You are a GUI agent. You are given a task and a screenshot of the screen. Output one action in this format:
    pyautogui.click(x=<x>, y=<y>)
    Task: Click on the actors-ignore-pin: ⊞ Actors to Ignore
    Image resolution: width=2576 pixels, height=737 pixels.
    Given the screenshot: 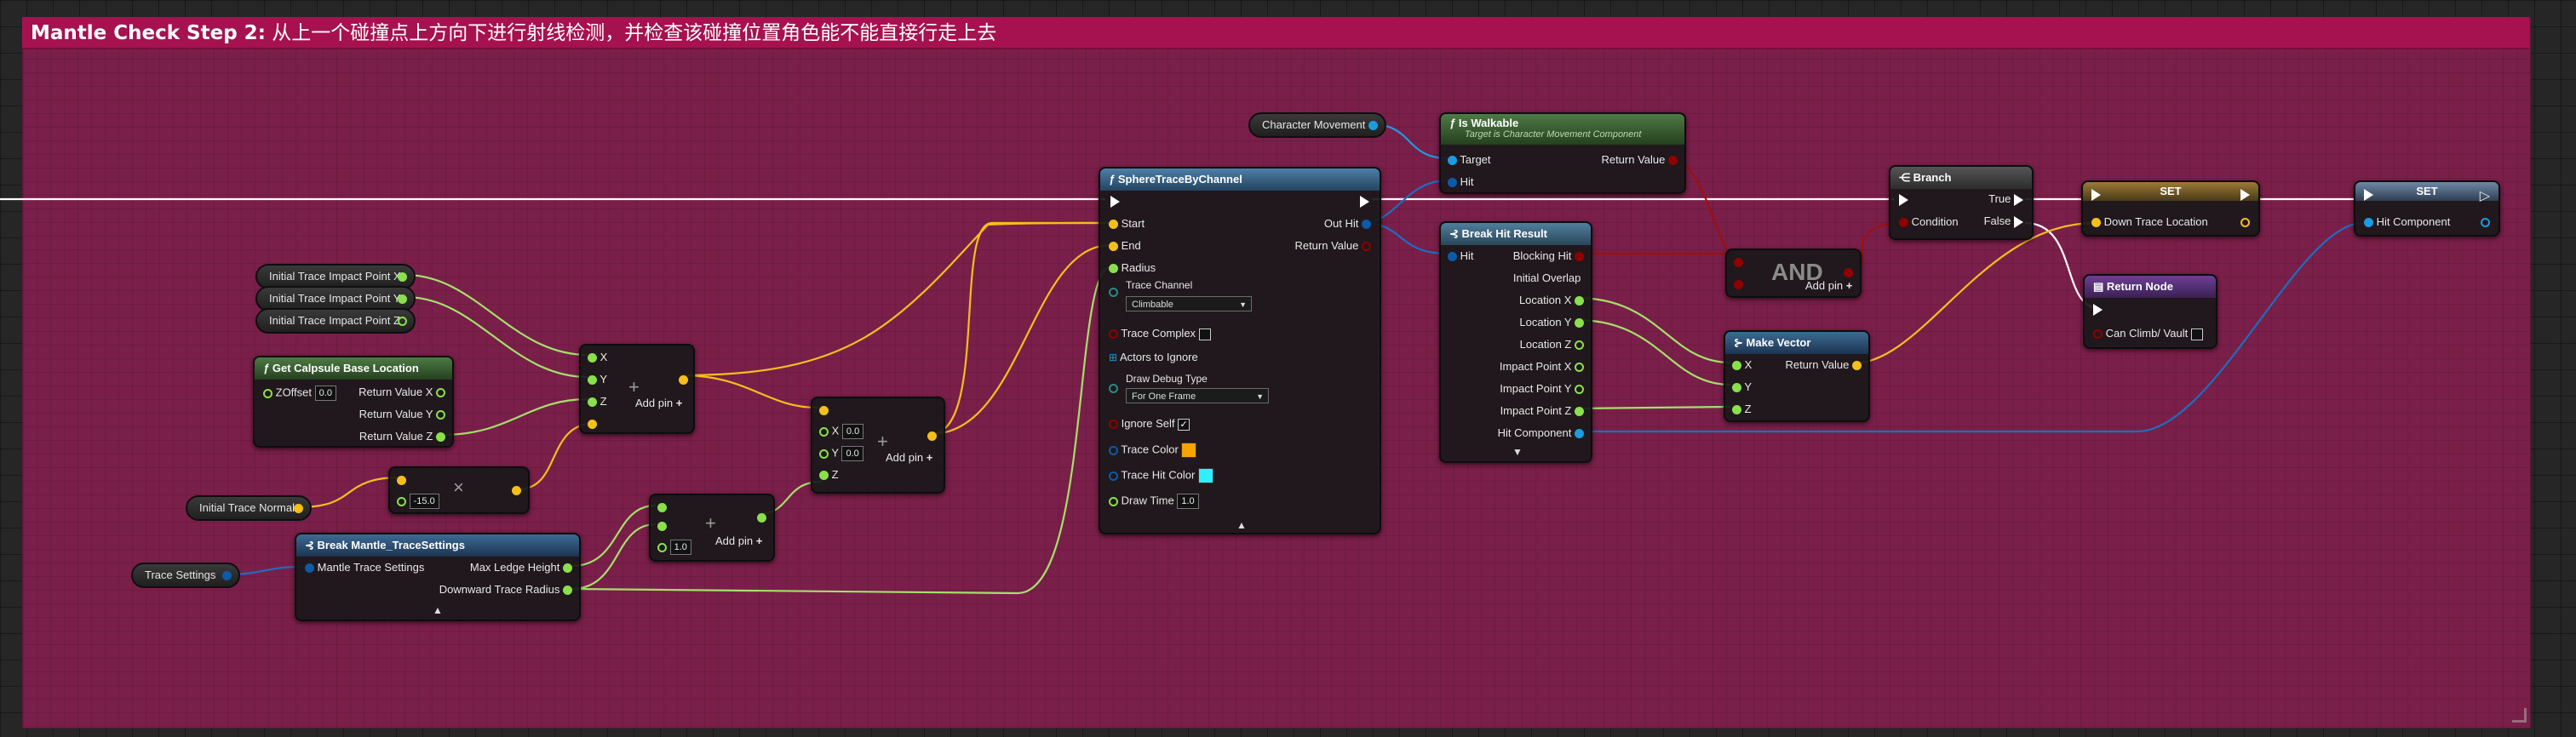 What is the action you would take?
    pyautogui.click(x=1153, y=357)
    